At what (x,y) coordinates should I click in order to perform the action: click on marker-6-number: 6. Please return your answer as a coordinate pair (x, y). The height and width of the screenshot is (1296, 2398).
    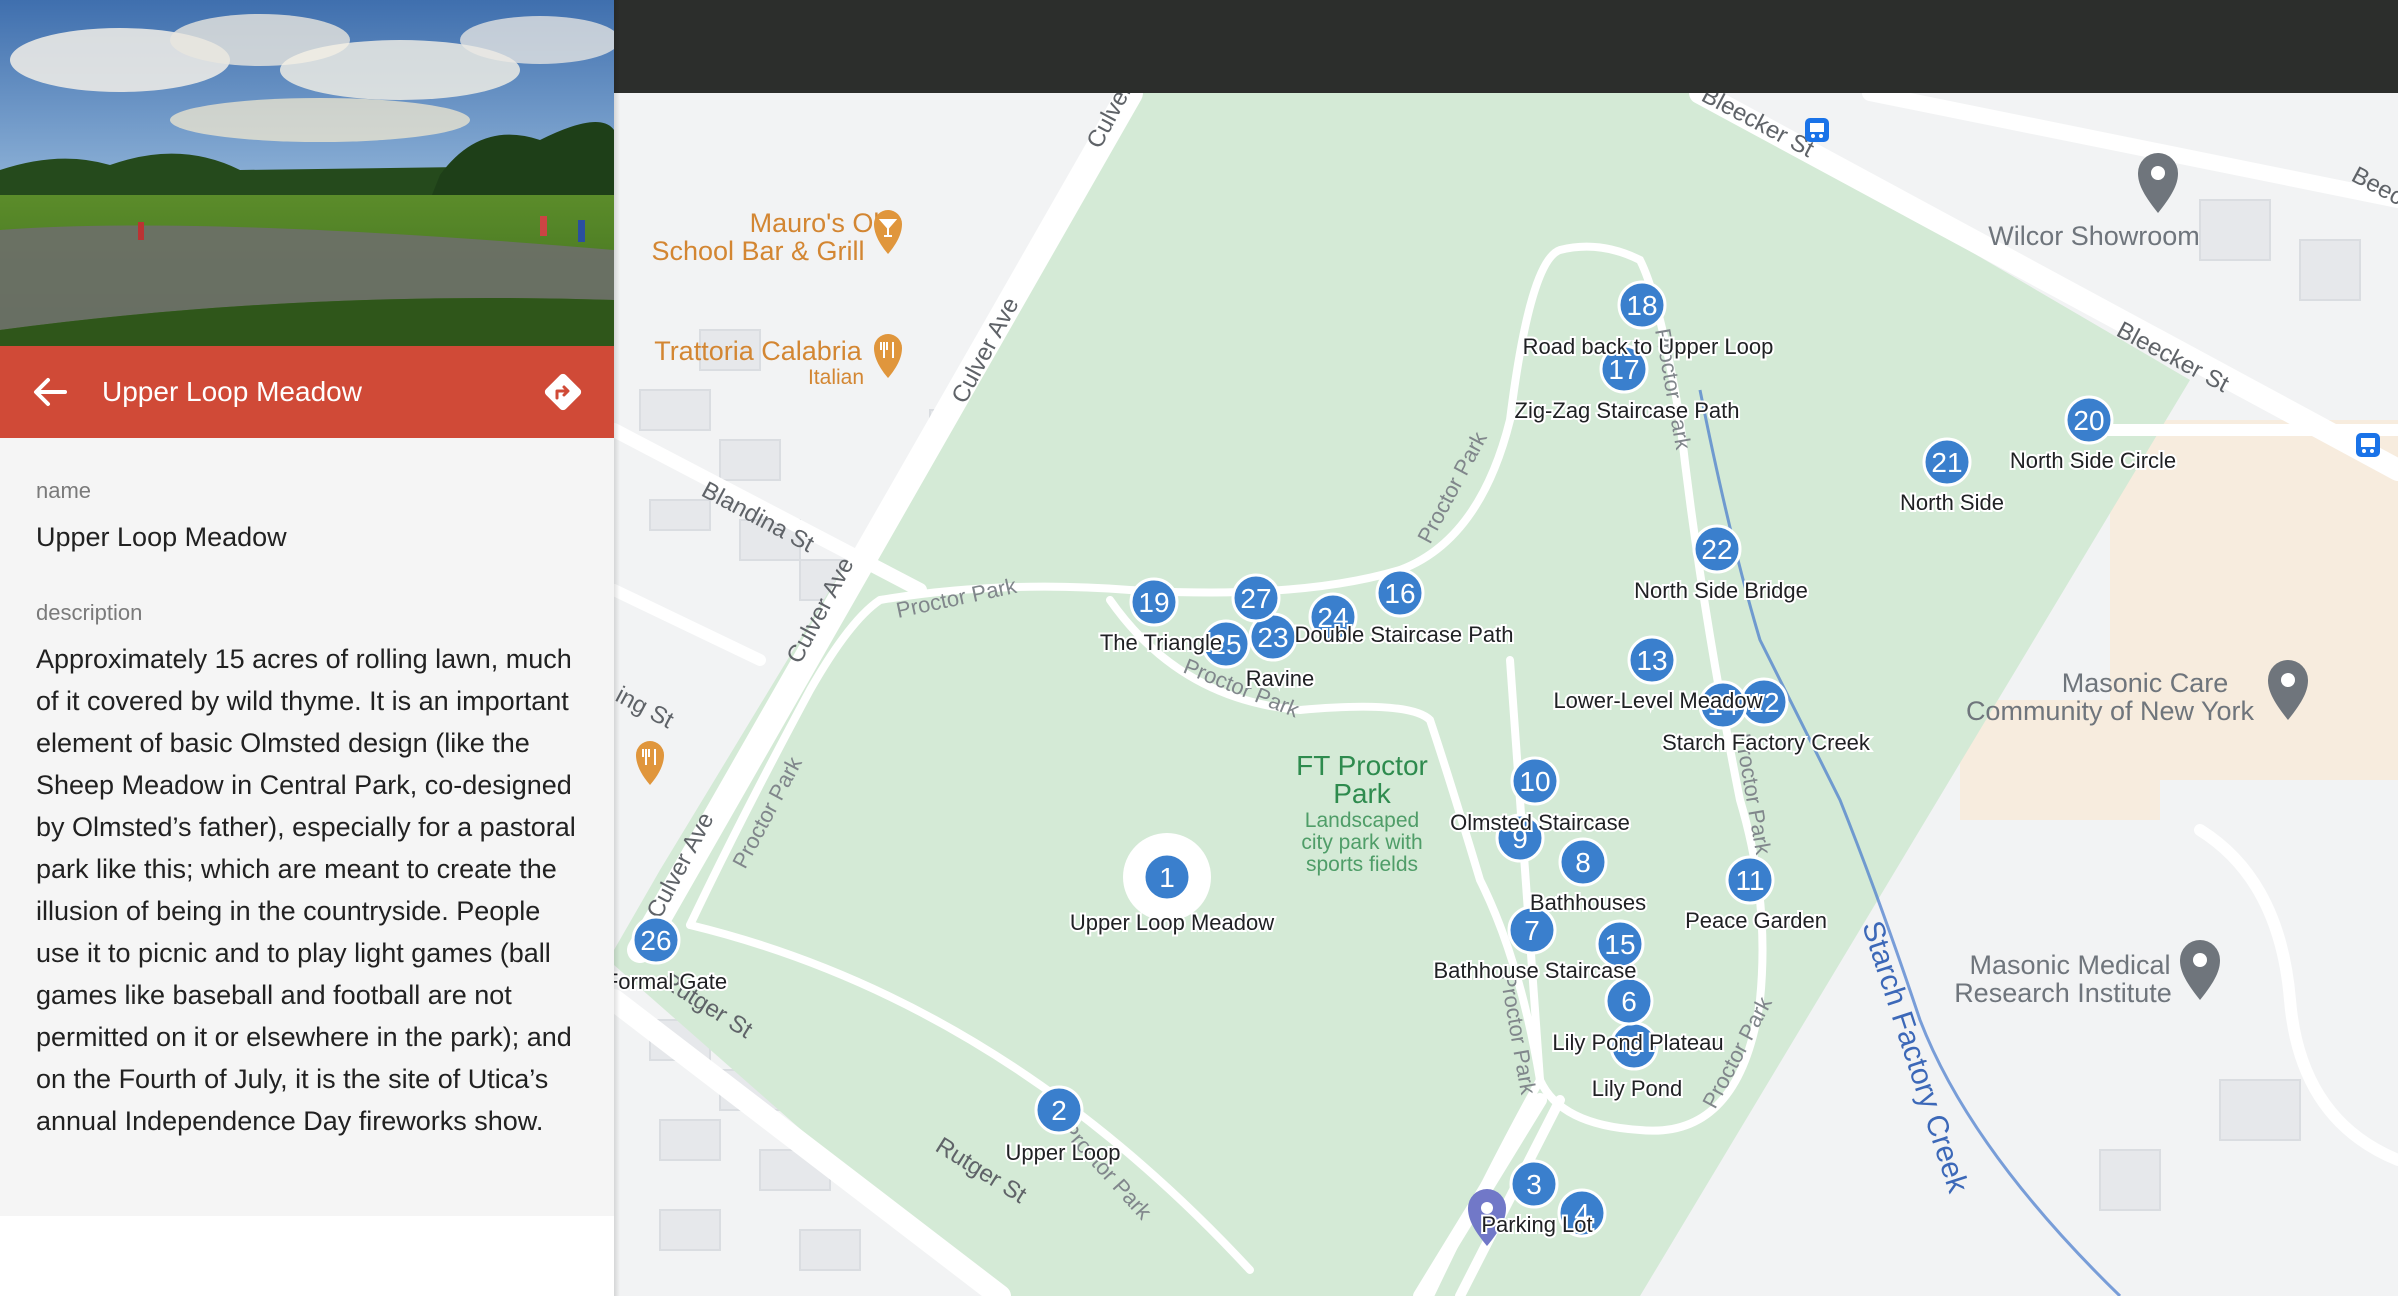
    Looking at the image, I should click on (1629, 1001).